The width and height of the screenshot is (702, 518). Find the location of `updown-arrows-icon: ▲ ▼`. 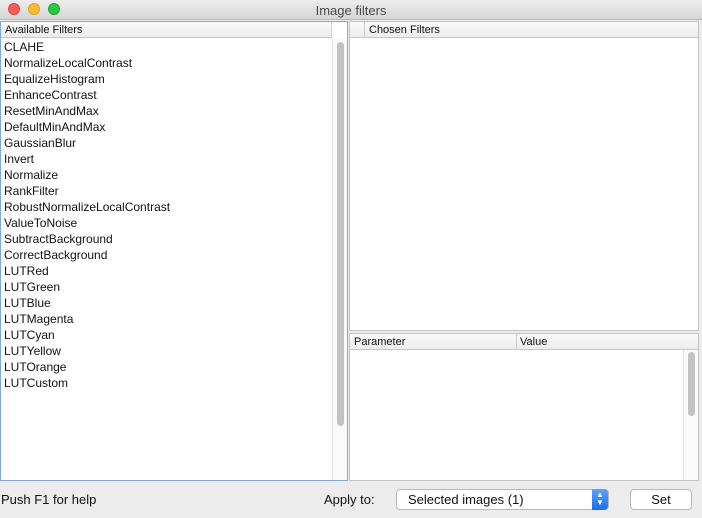

updown-arrows-icon: ▲ ▼ is located at coordinates (600, 499).